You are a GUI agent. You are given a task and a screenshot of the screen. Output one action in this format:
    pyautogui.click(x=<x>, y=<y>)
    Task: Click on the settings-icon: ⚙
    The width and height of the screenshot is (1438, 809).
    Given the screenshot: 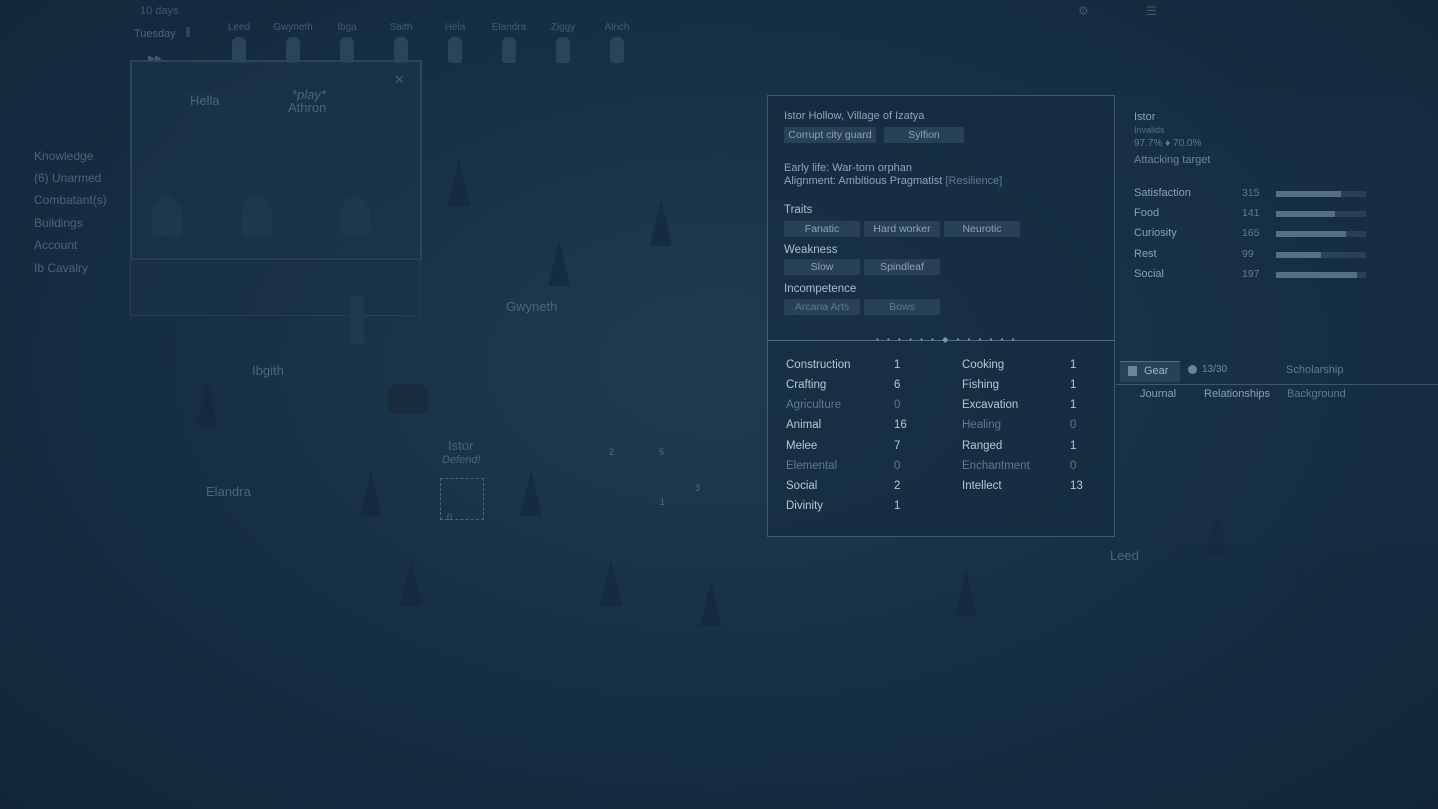 What is the action you would take?
    pyautogui.click(x=1083, y=11)
    